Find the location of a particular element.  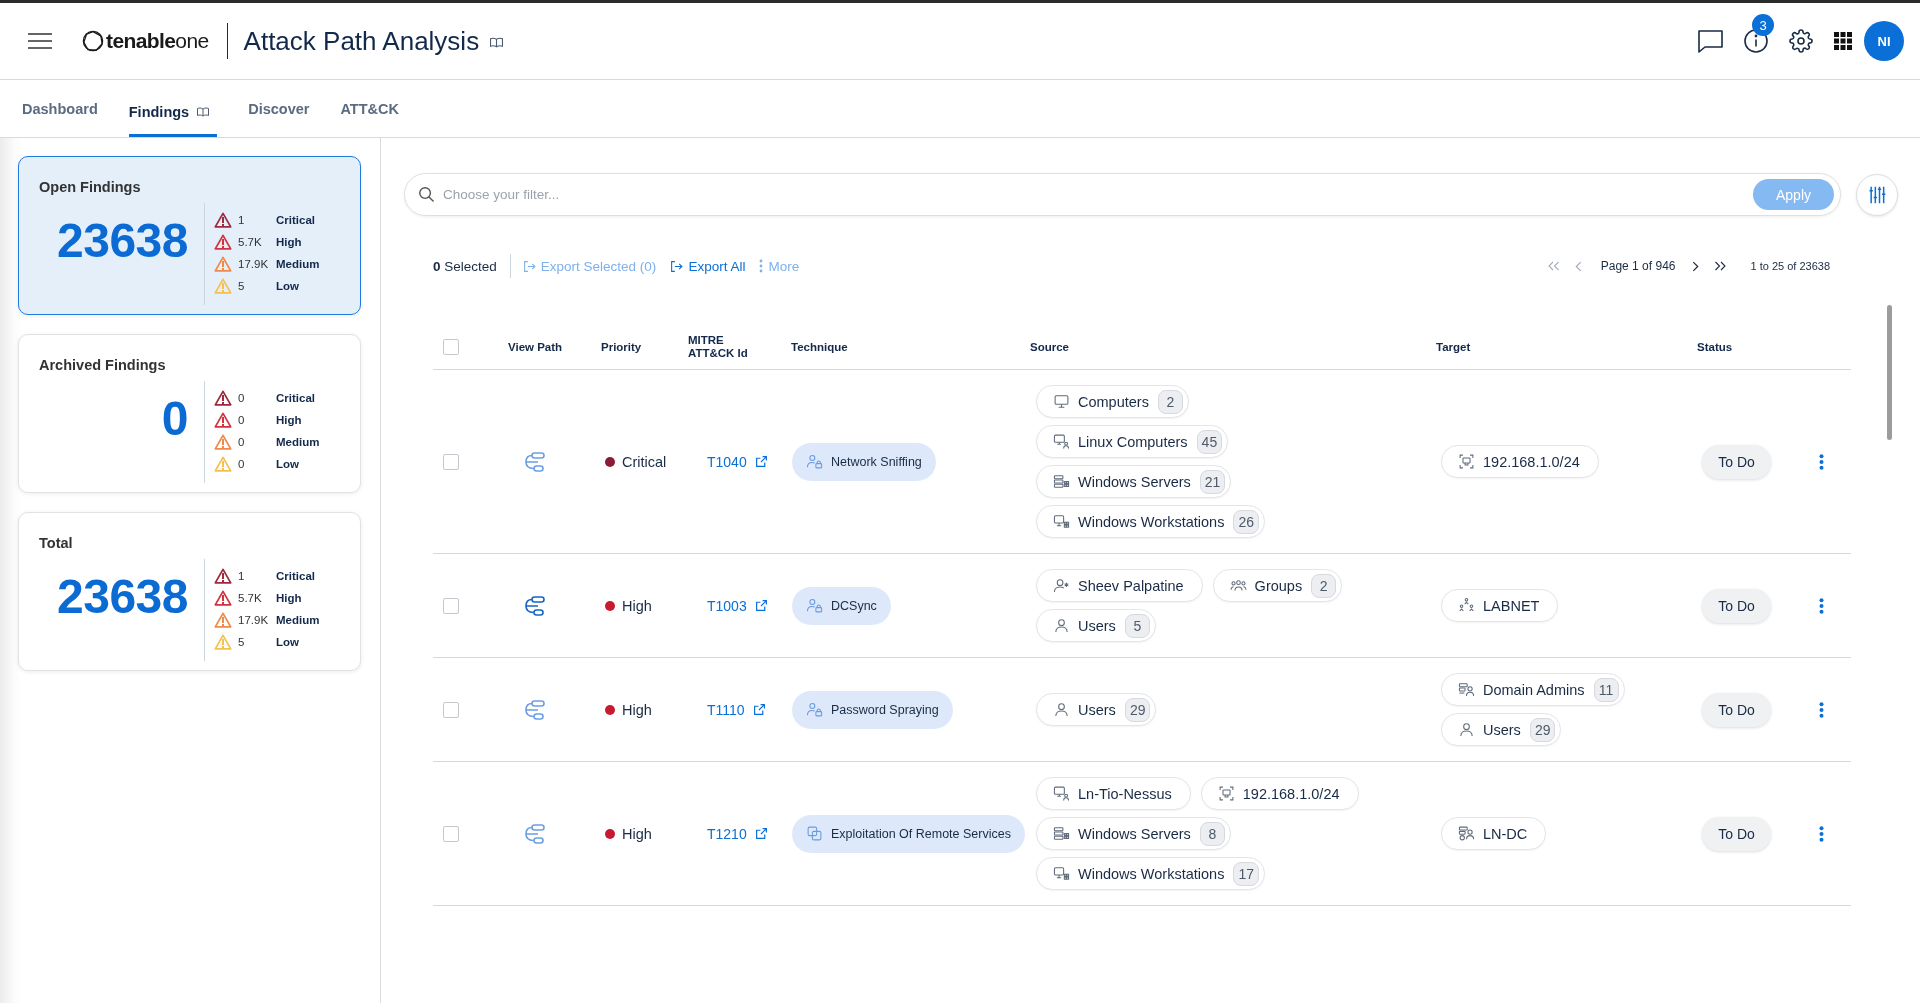

technique-id-link: T1110 is located at coordinates (736, 709).